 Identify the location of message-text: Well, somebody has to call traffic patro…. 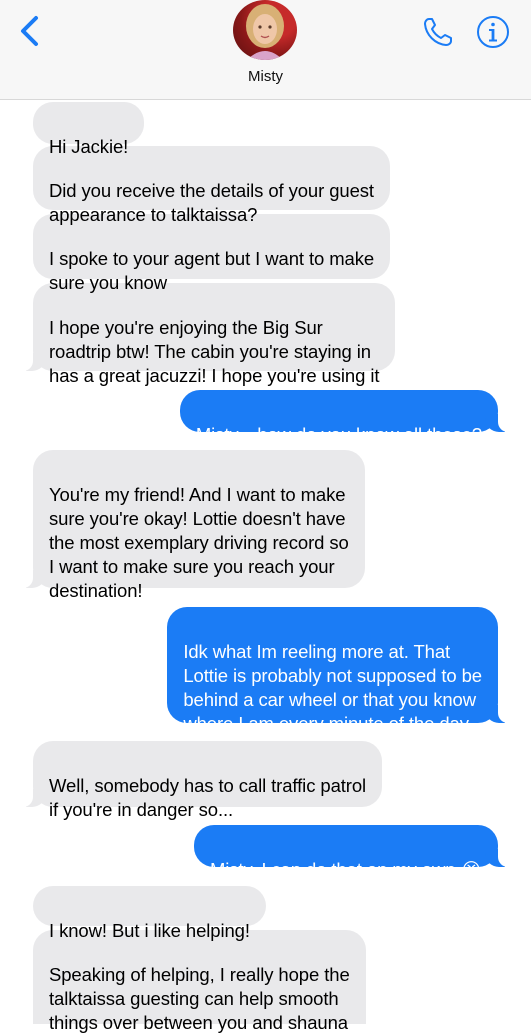
(208, 797).